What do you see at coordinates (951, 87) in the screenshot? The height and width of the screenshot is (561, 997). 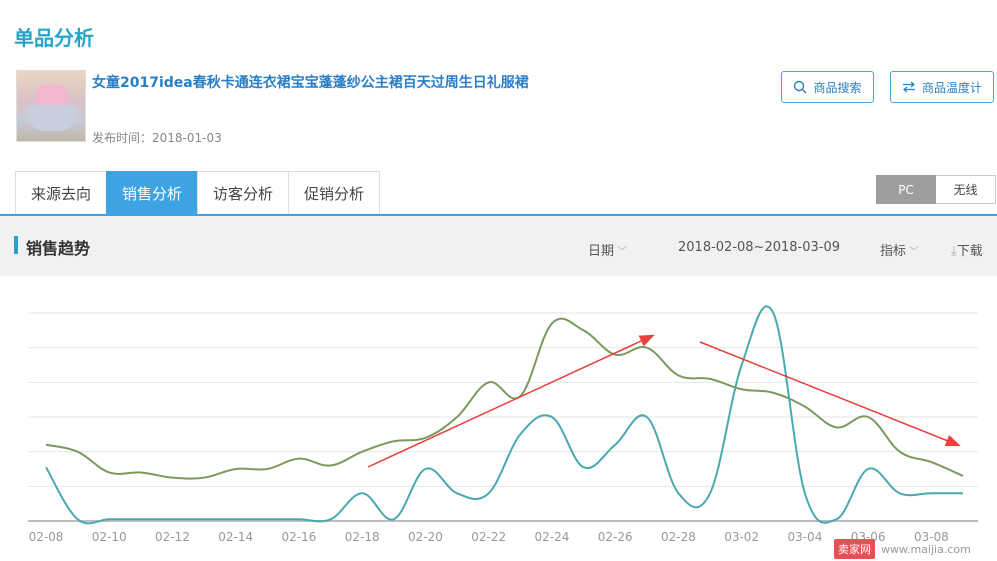 I see `product-thermometer-label: 商品温度计` at bounding box center [951, 87].